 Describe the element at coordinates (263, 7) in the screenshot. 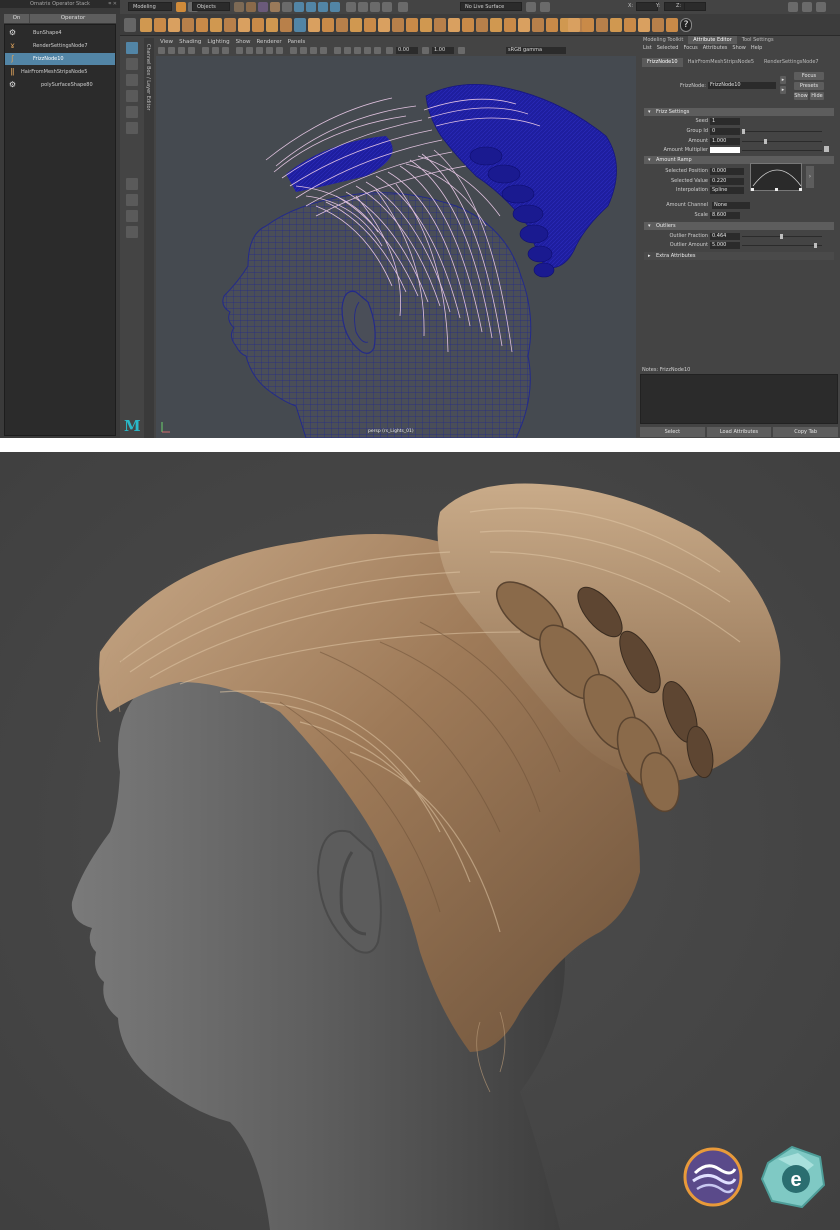

I see `edge-mode-icon` at that location.